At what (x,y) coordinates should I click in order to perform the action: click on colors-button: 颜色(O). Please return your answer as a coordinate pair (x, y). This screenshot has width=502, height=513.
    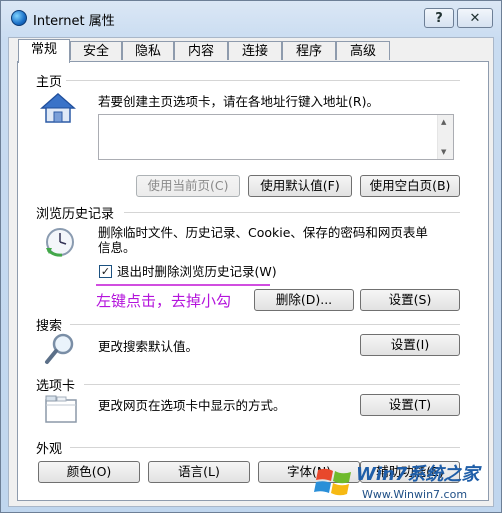
    Looking at the image, I should click on (89, 472).